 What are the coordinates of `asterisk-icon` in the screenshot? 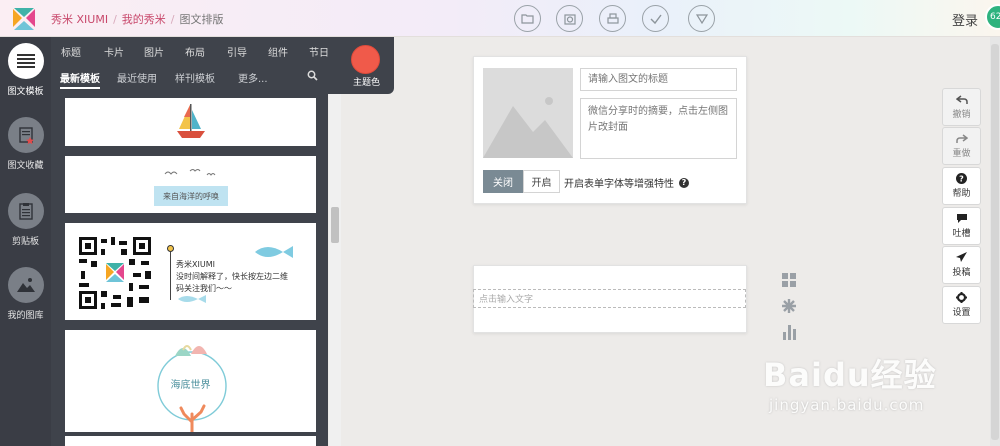 It's located at (789, 306).